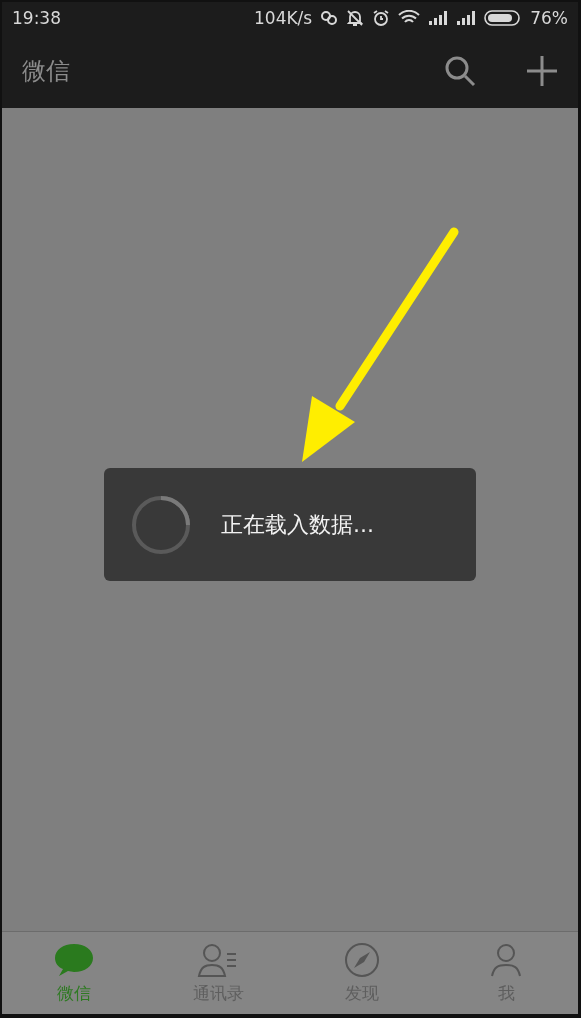 The height and width of the screenshot is (1025, 583). What do you see at coordinates (460, 70) in the screenshot?
I see `search-icon` at bounding box center [460, 70].